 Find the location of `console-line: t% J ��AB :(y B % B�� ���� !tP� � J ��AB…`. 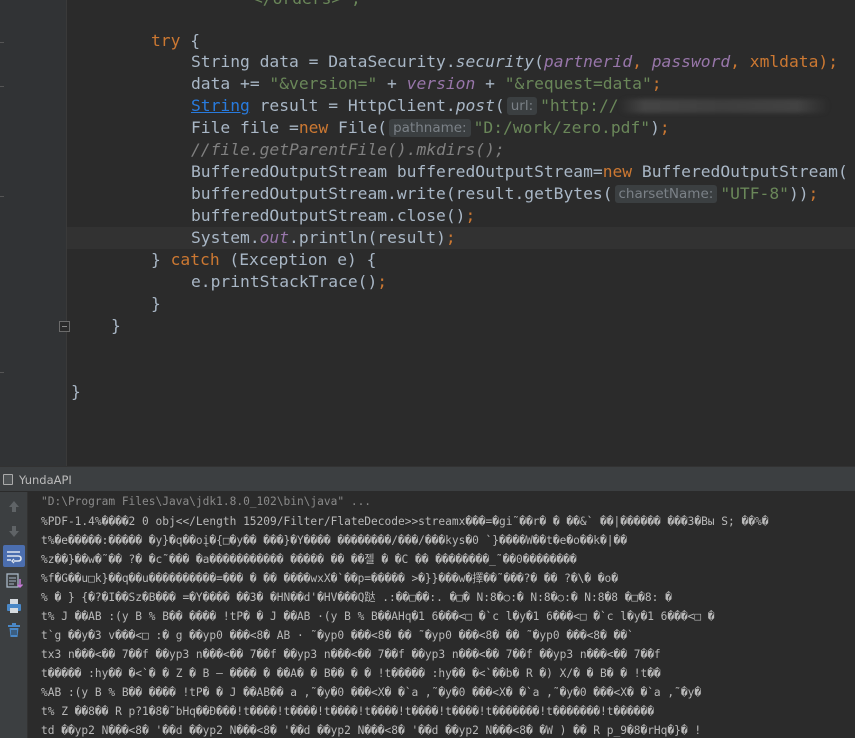

console-line: t% J ��AB :(y B % B�� ���� !tP� � J ��AB… is located at coordinates (378, 616).